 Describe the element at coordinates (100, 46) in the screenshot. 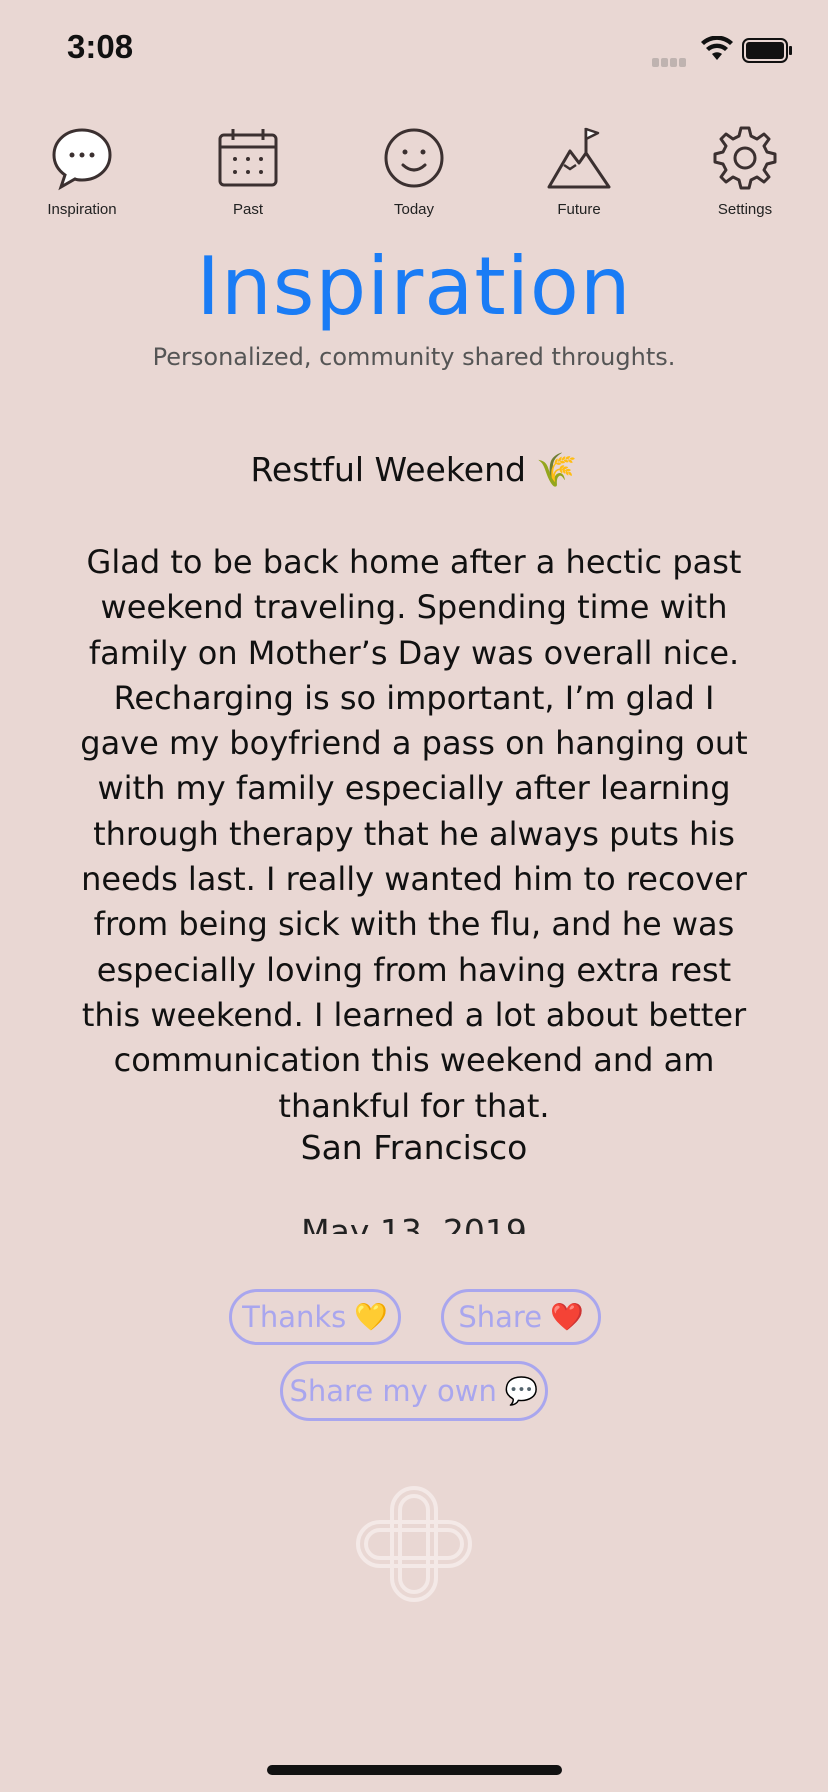

I see `status-time: 3:08` at that location.